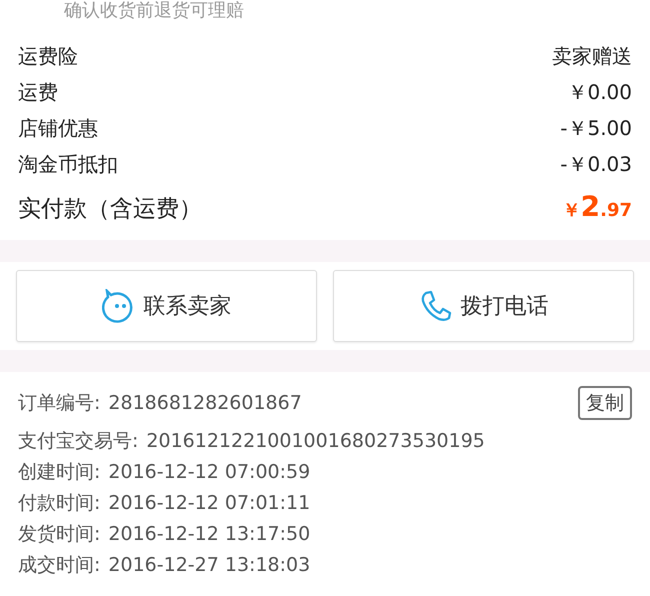 This screenshot has width=650, height=596. What do you see at coordinates (110, 209) in the screenshot?
I see `total-label: 实付款（含运费）` at bounding box center [110, 209].